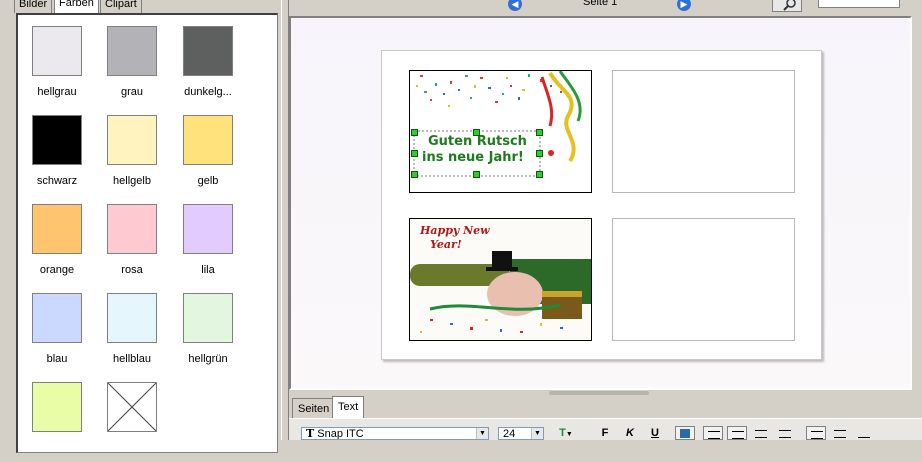  Describe the element at coordinates (132, 359) in the screenshot. I see `swatch-label: hellblau` at that location.